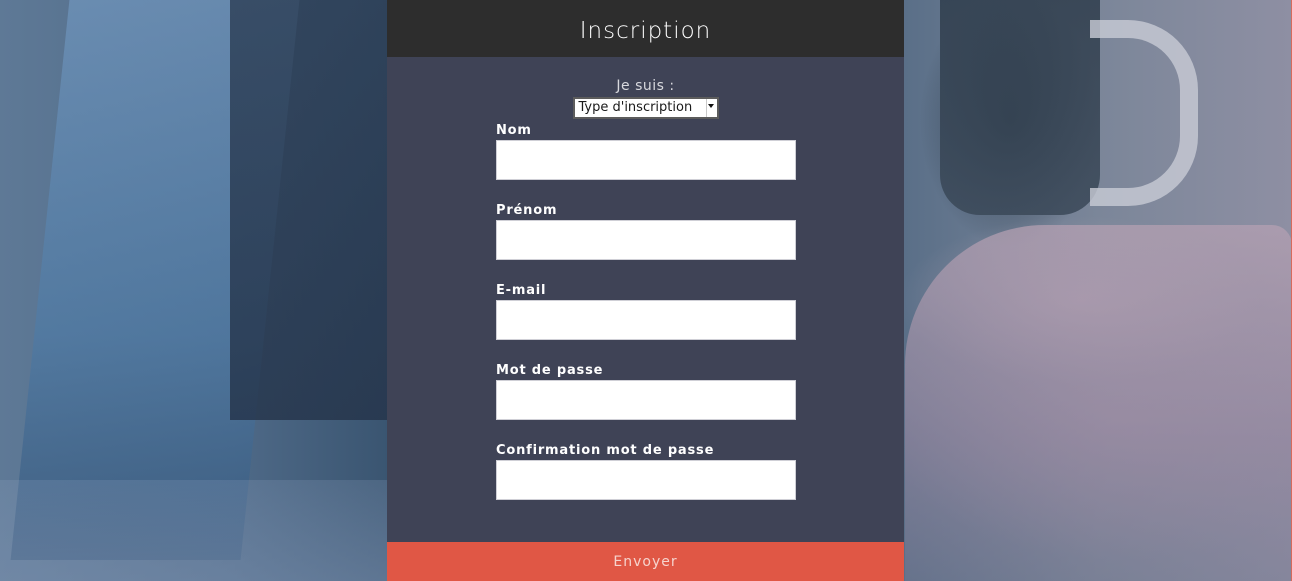  I want to click on background-desk, so click(193, 530).